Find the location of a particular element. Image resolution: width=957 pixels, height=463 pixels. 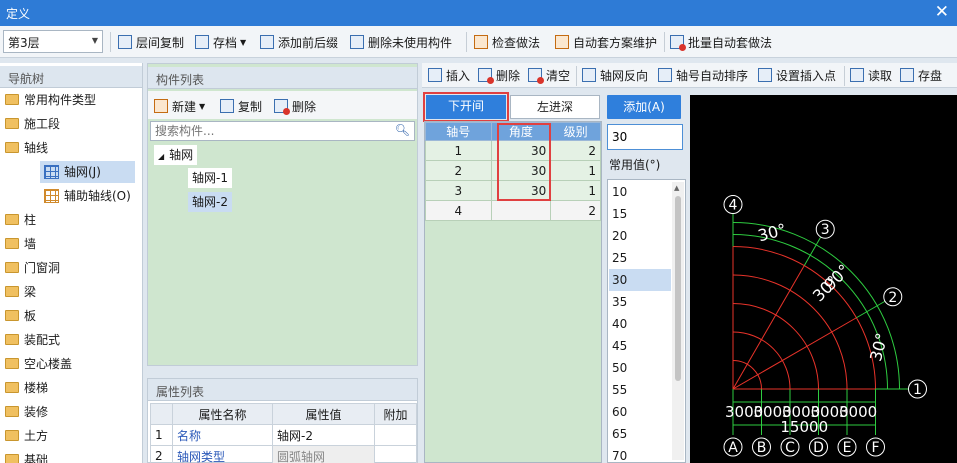

table-row: 2 30 1 is located at coordinates (513, 170).